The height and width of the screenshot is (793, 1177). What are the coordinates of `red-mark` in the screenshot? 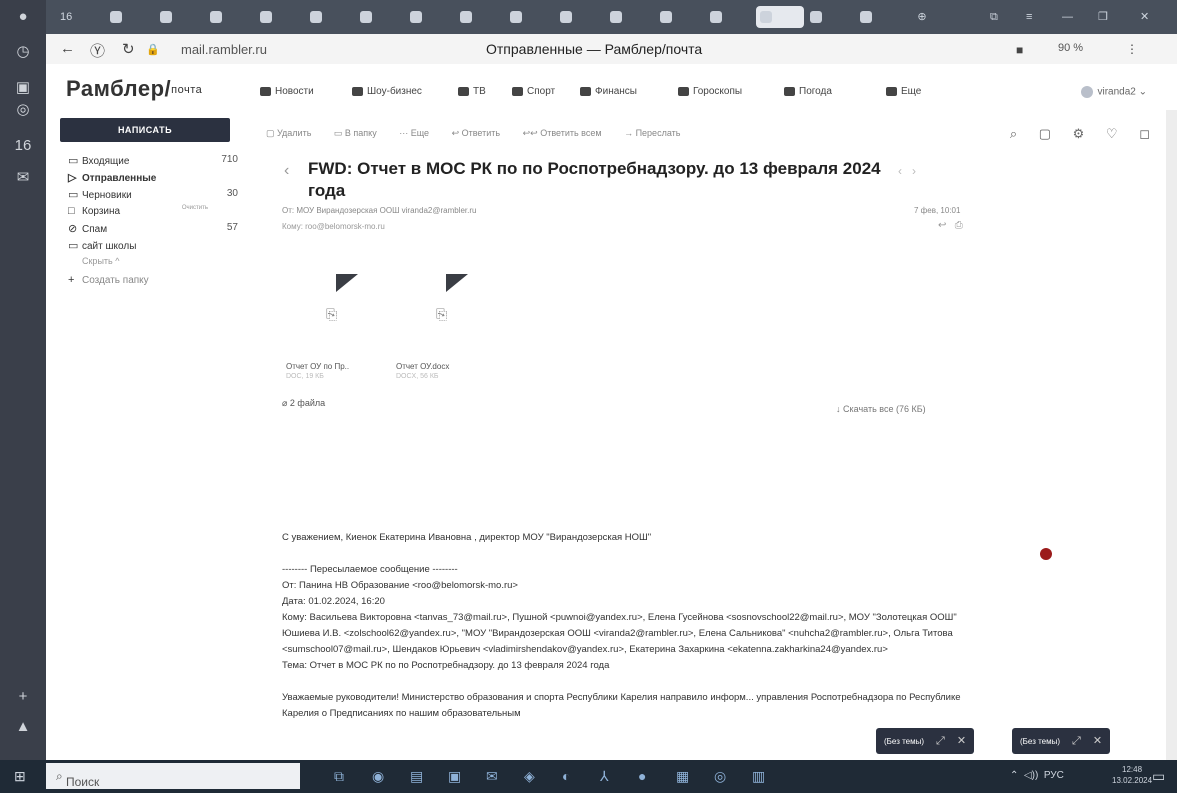 It's located at (1046, 554).